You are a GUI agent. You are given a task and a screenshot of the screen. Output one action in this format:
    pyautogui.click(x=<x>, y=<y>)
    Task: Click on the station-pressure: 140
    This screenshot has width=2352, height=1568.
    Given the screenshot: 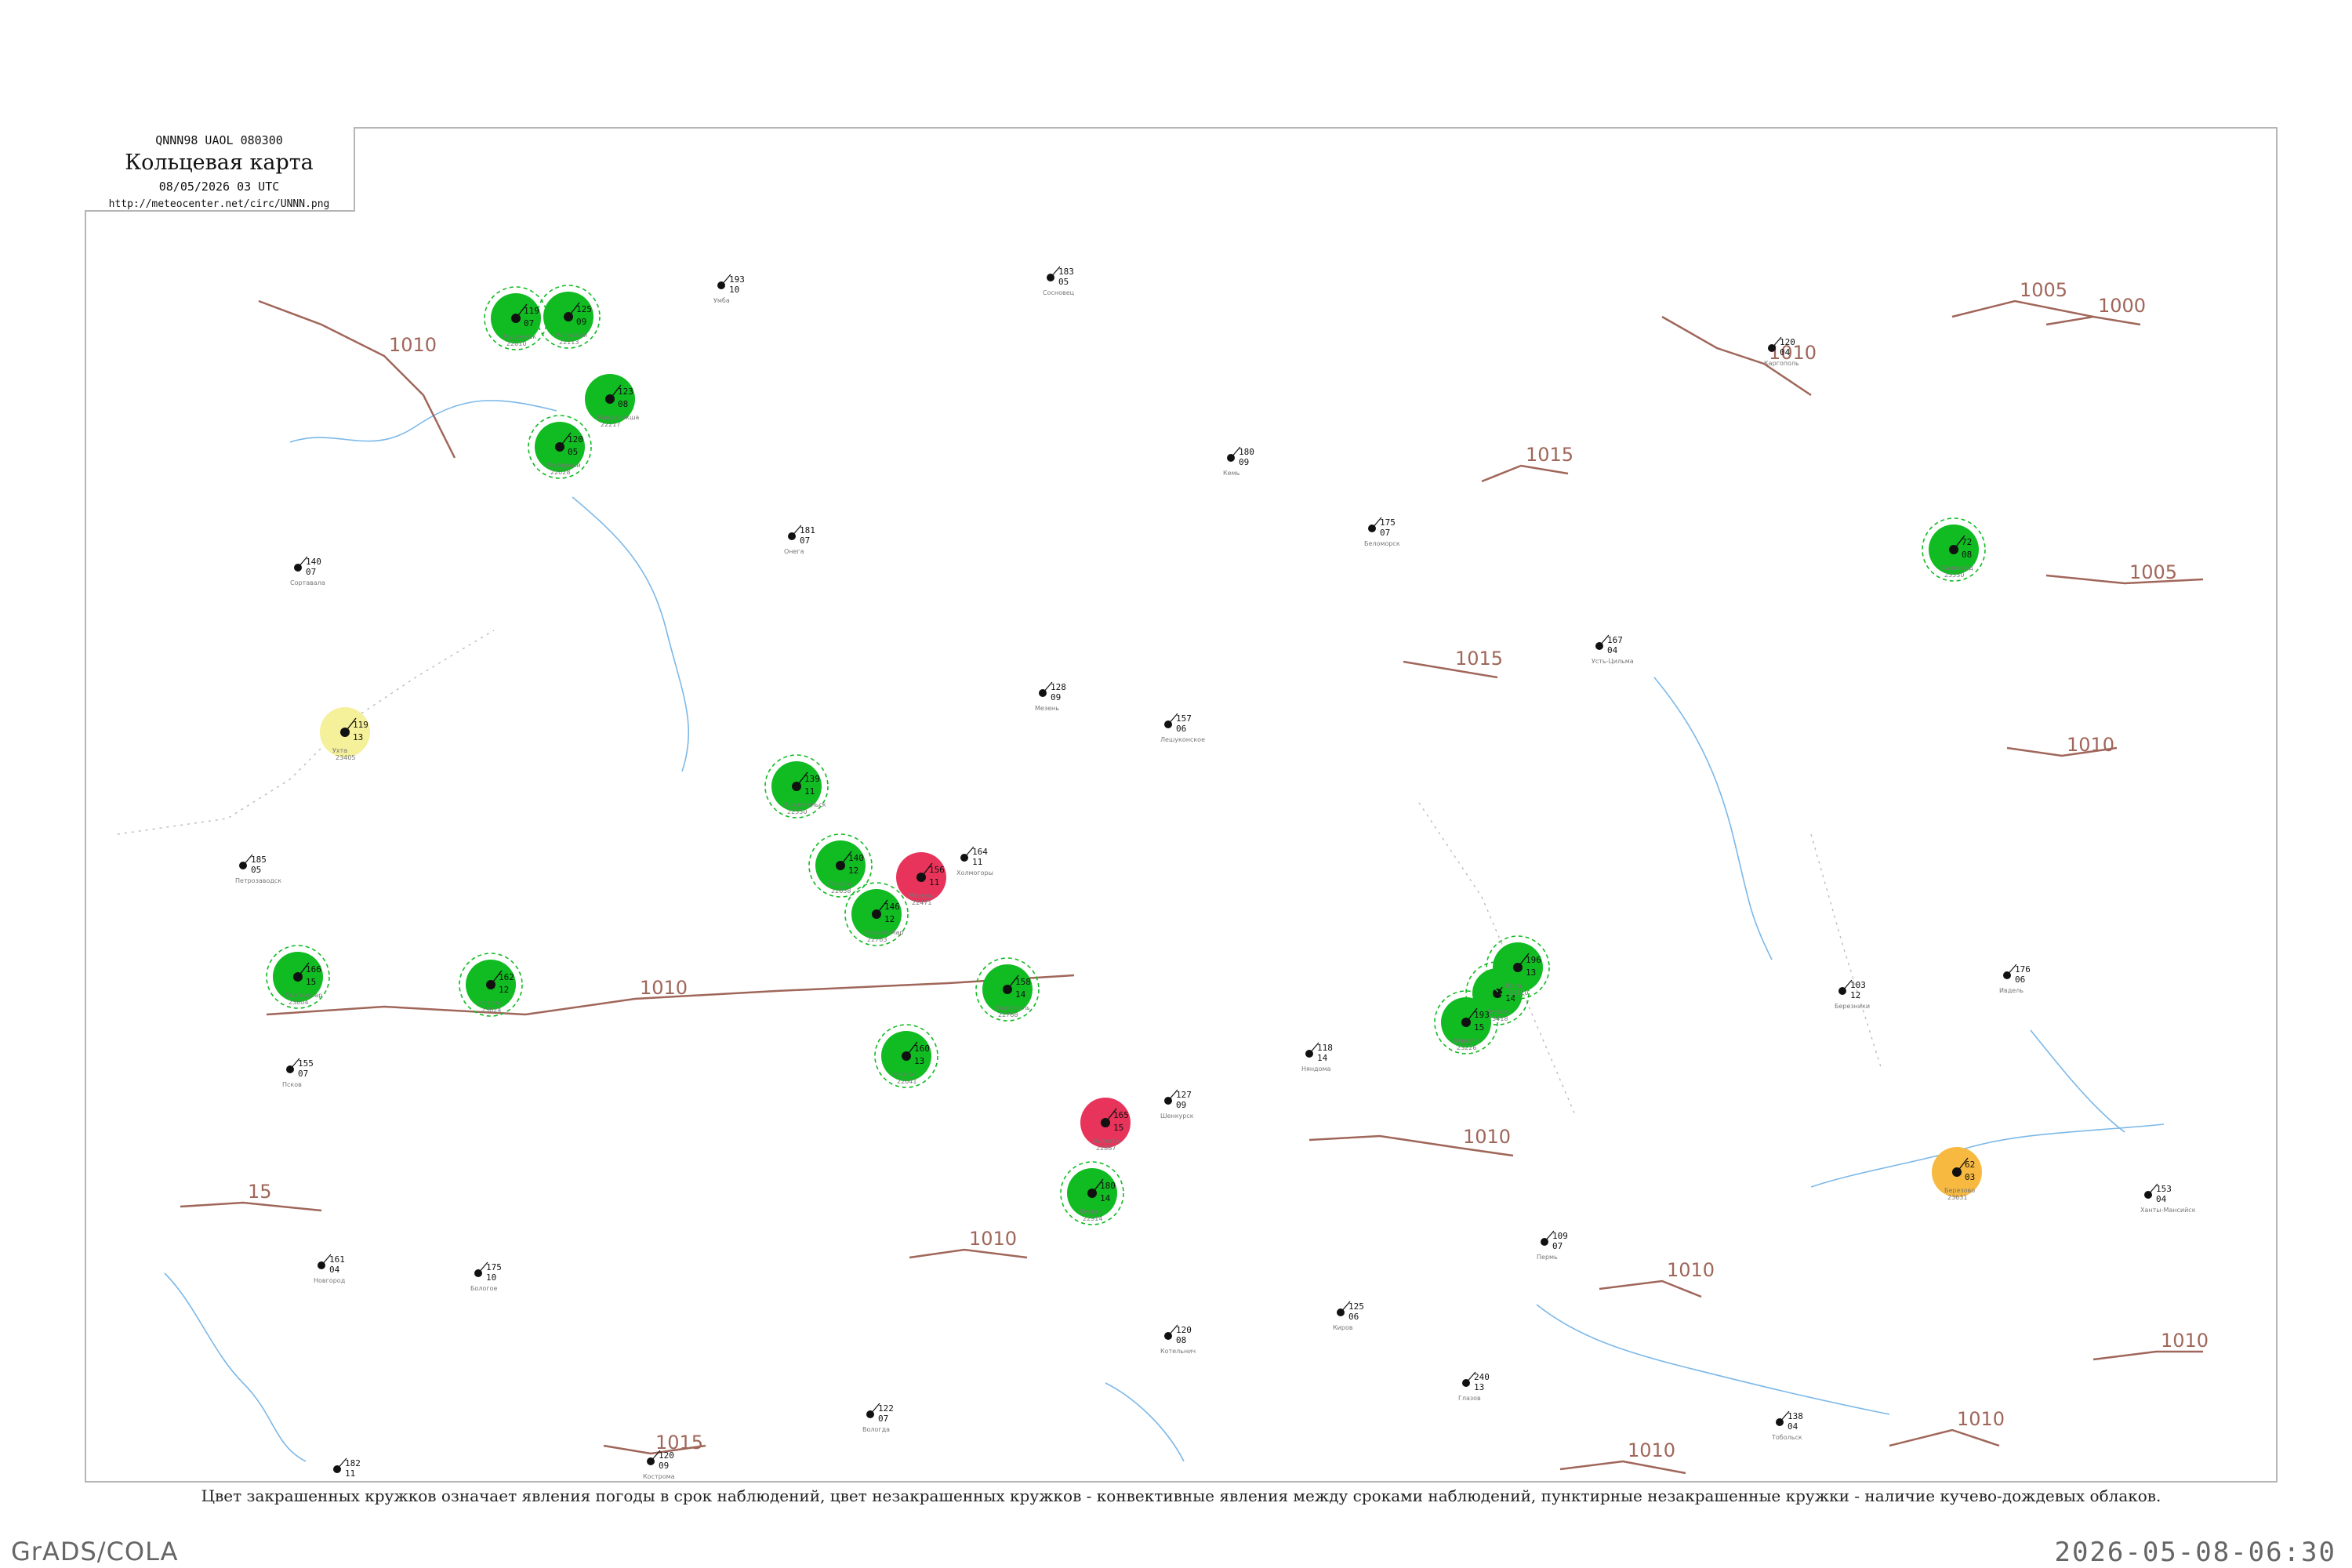 What is the action you would take?
    pyautogui.click(x=856, y=858)
    